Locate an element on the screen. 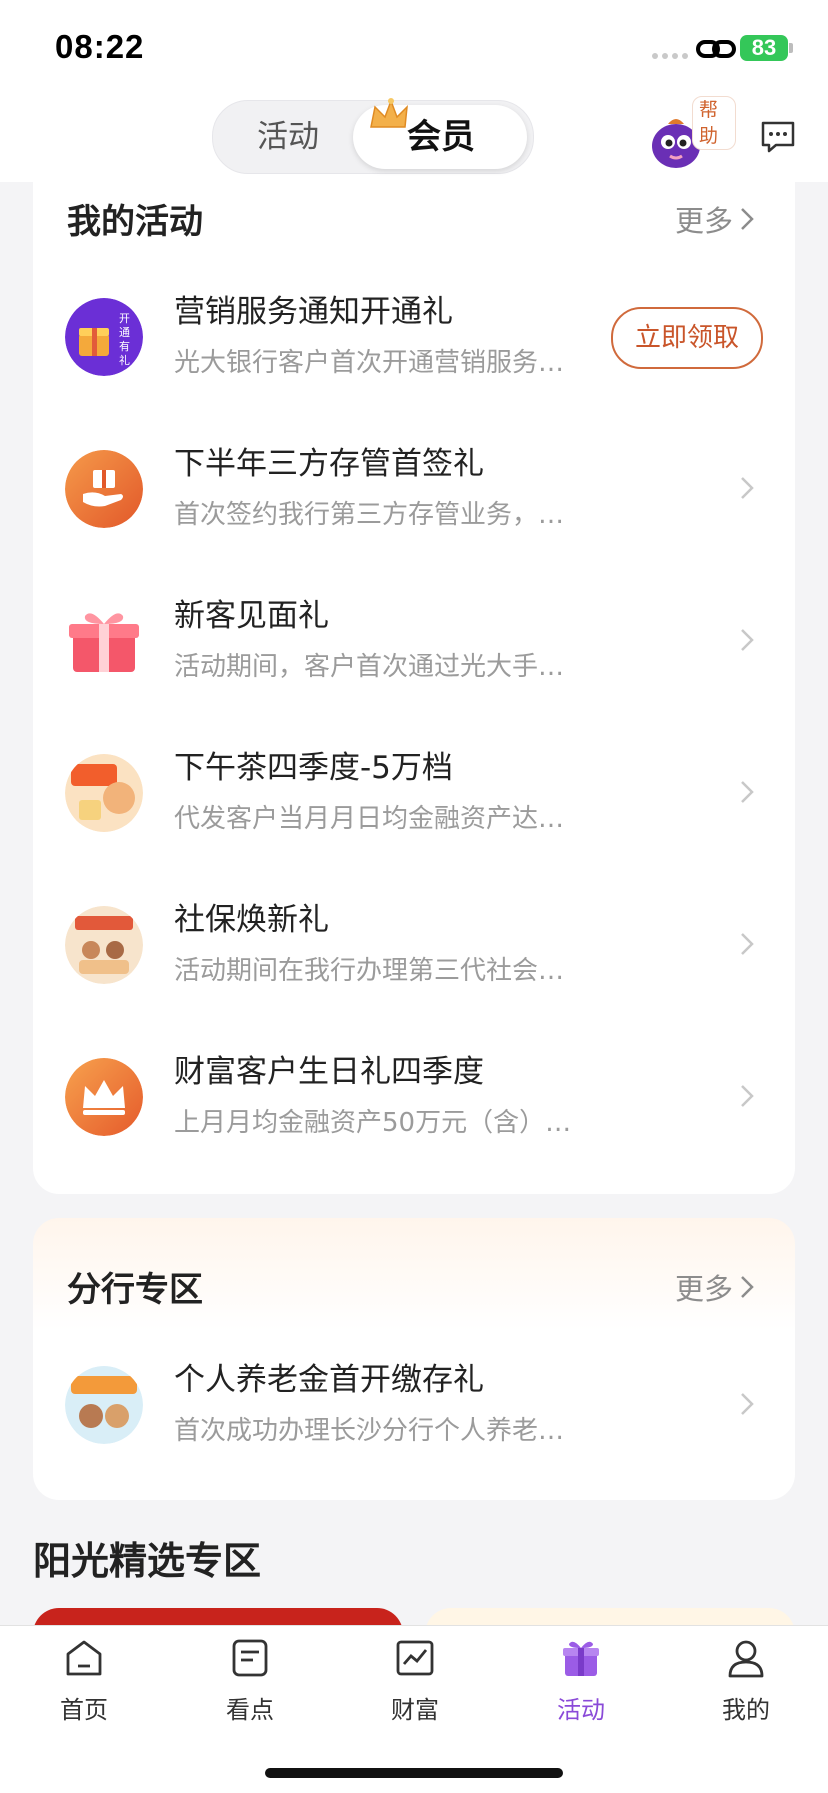 The width and height of the screenshot is (828, 1793). my-activities-more-link: 更多 is located at coordinates (715, 219).